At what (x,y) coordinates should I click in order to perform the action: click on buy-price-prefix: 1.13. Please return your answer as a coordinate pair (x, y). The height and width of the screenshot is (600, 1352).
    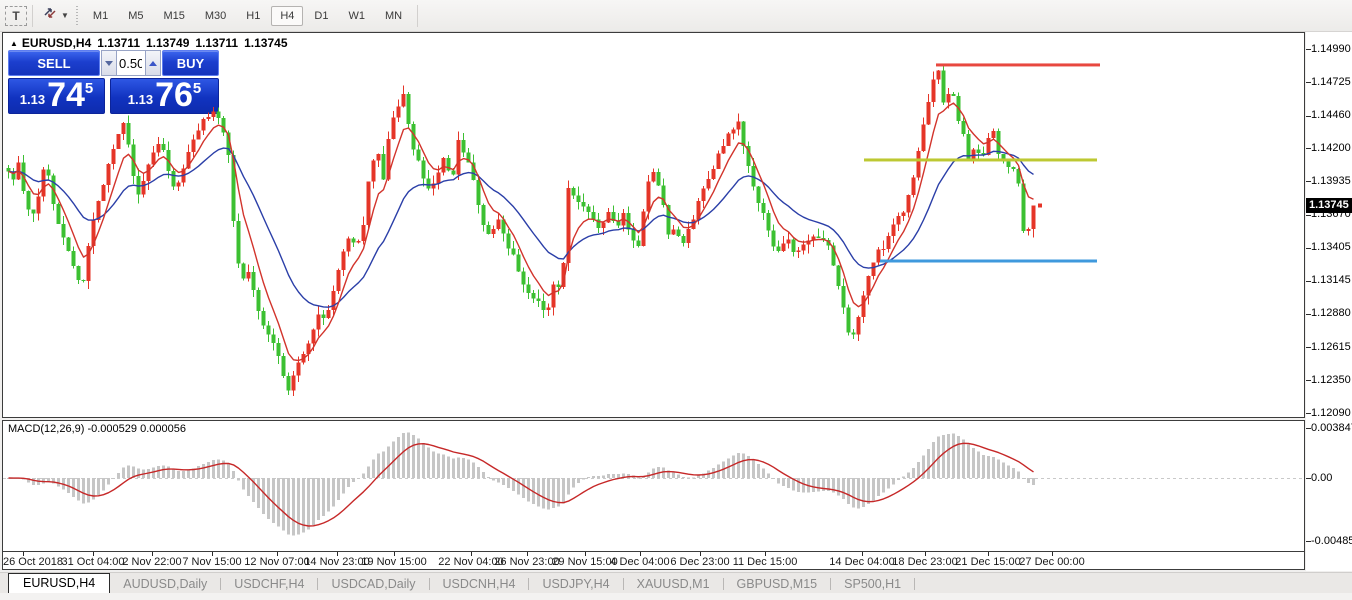
    Looking at the image, I should click on (140, 99).